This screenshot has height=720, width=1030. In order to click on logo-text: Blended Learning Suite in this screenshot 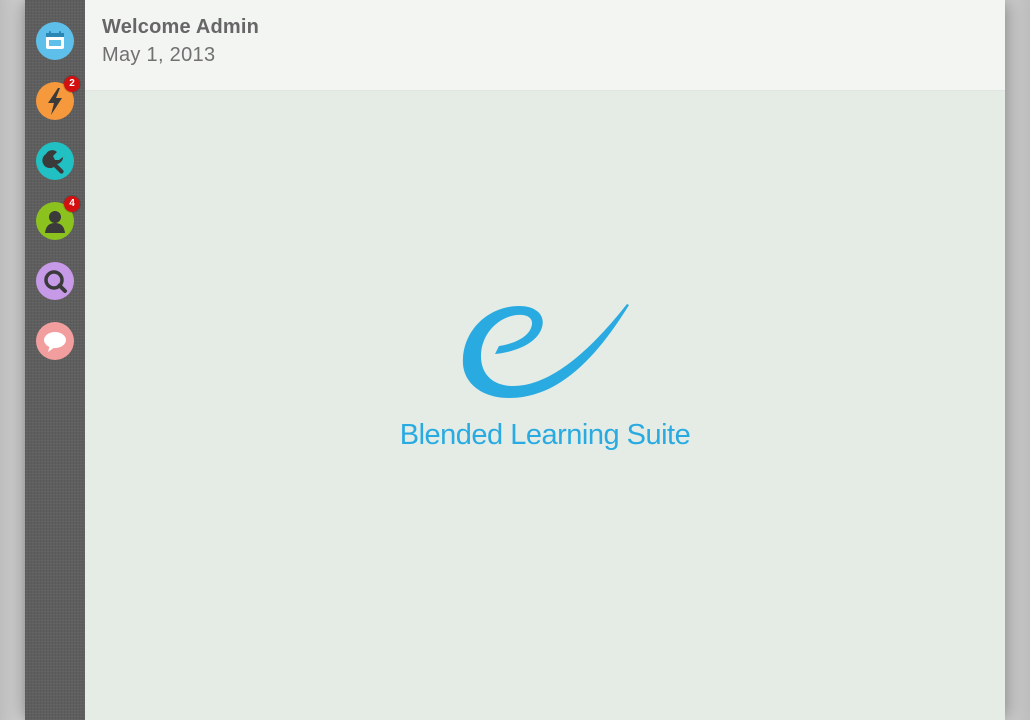, I will do `click(545, 435)`.